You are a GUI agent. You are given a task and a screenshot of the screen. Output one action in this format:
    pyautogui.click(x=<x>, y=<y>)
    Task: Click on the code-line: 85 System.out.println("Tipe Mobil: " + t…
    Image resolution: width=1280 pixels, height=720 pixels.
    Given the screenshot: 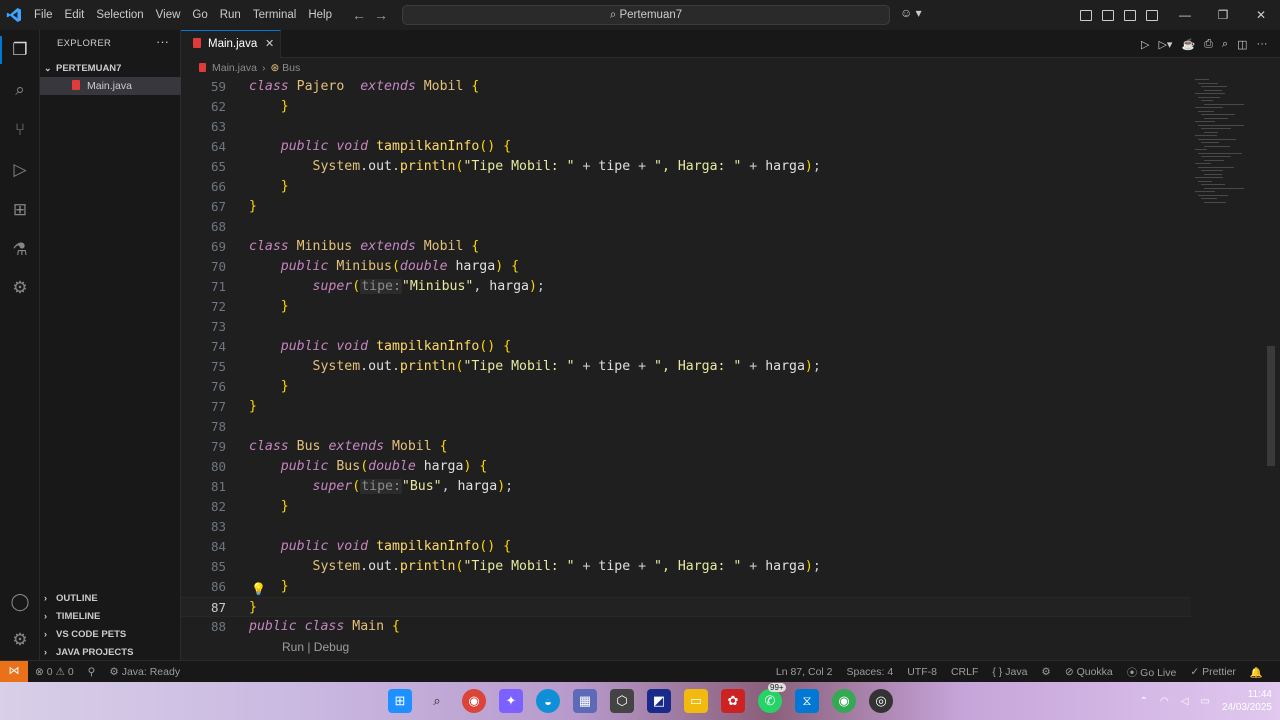 What is the action you would take?
    pyautogui.click(x=686, y=567)
    